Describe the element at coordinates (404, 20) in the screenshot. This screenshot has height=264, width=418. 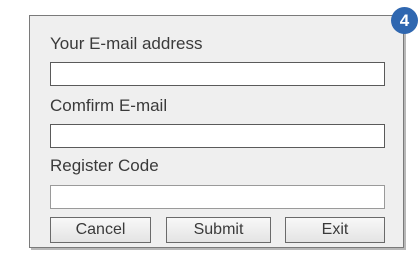
I see `step-number-badge: 4` at that location.